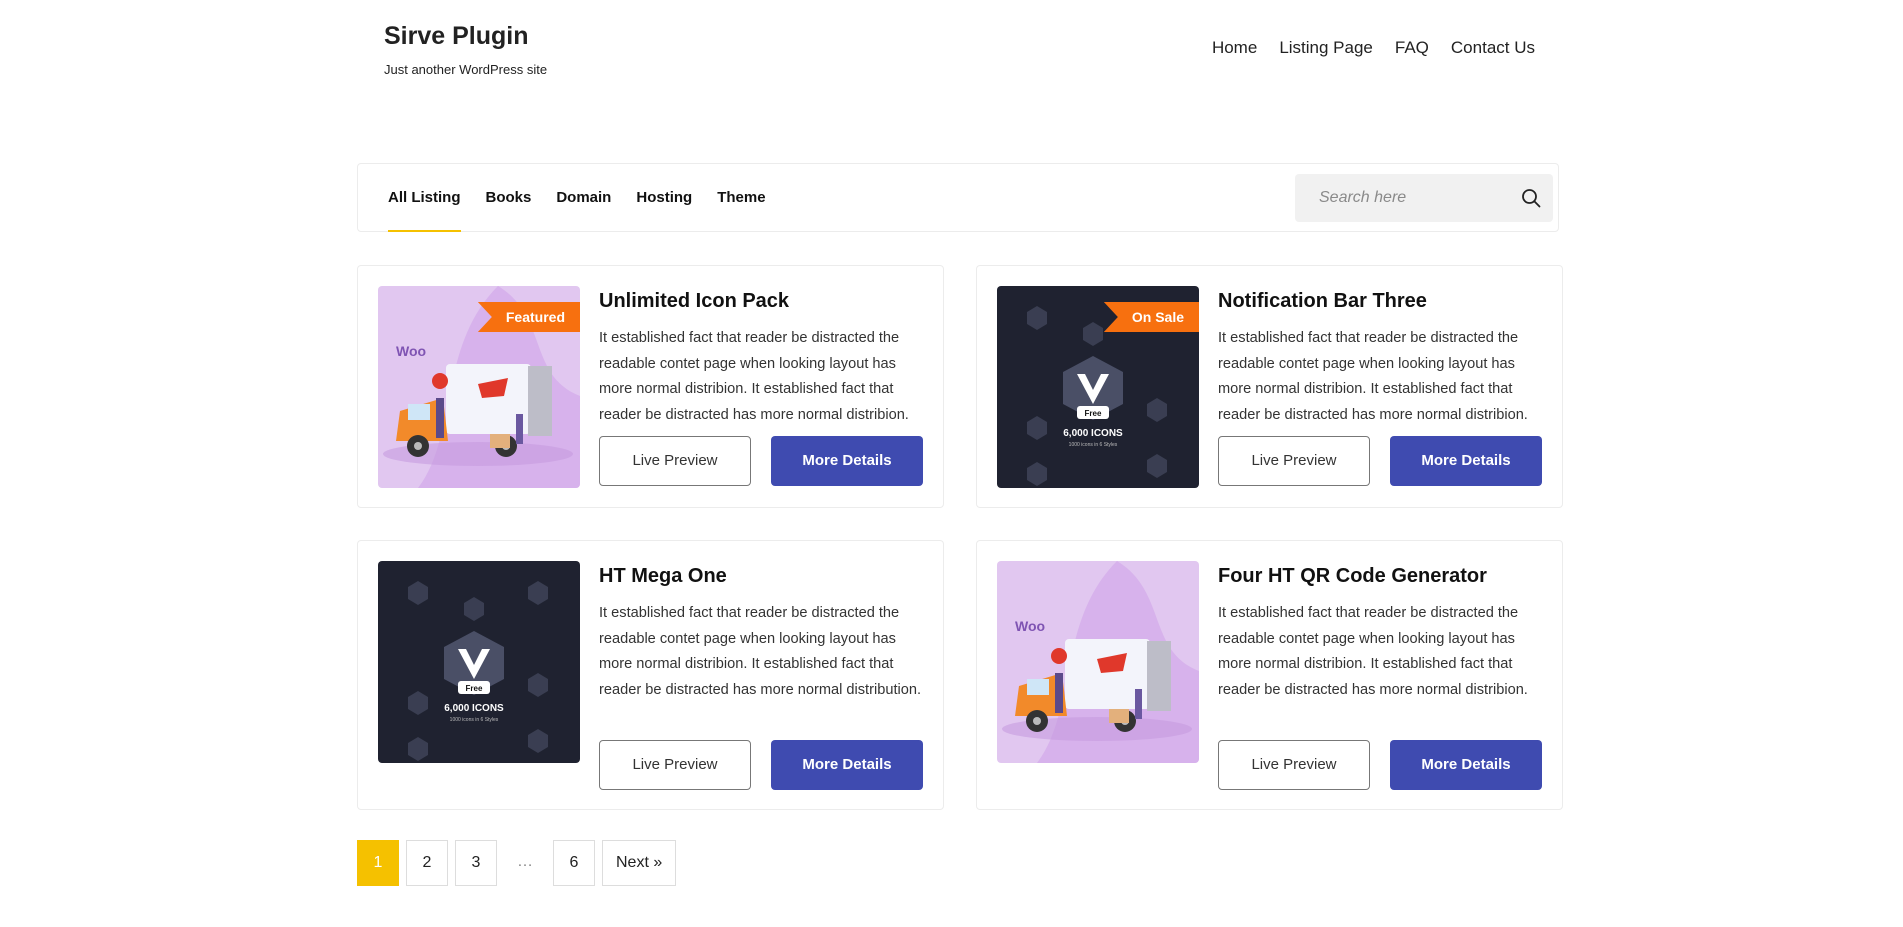 This screenshot has height=927, width=1903. What do you see at coordinates (664, 198) in the screenshot?
I see `tab-hosting: Hosting` at bounding box center [664, 198].